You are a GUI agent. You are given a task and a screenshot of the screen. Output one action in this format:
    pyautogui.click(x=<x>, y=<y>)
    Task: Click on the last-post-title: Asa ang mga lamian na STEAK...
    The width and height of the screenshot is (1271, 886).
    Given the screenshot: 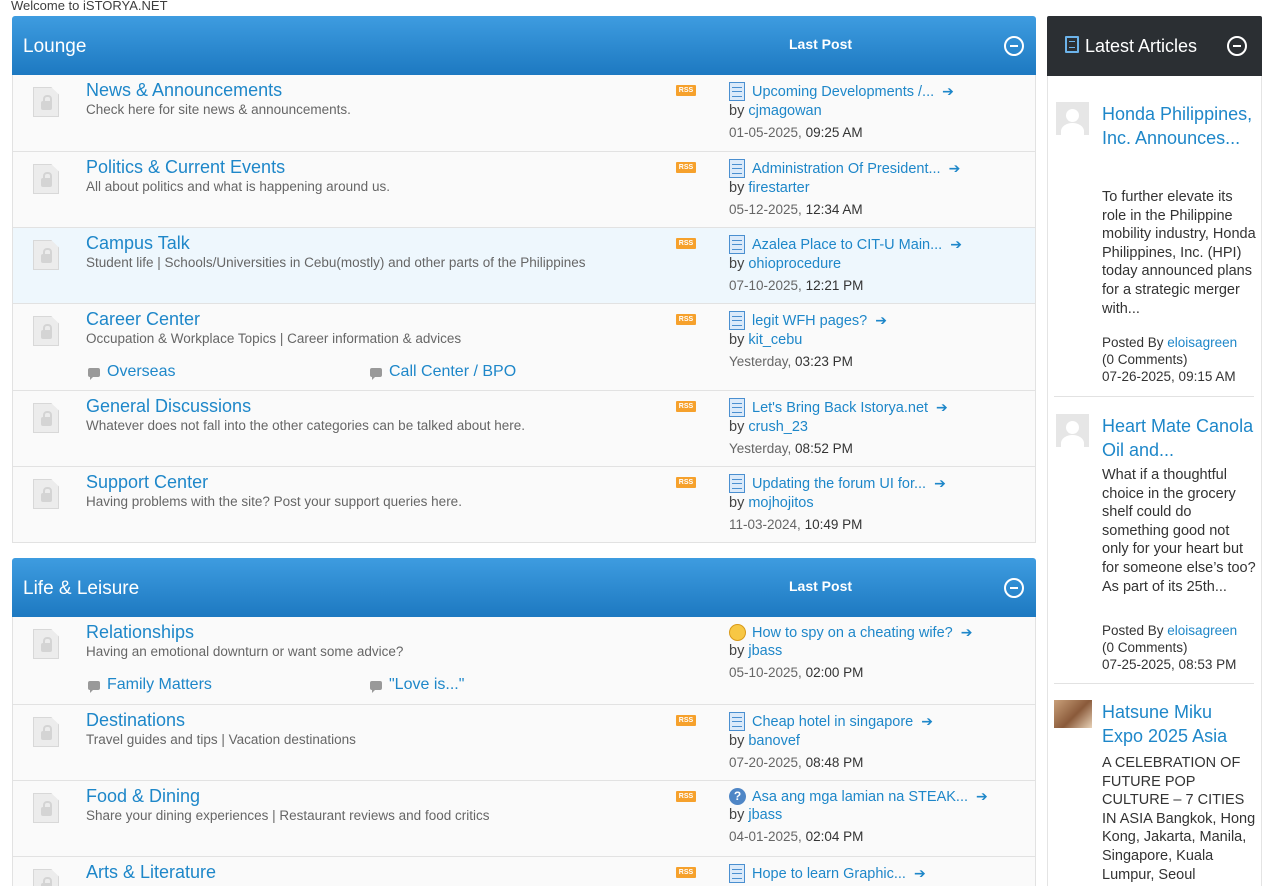 What is the action you would take?
    pyautogui.click(x=860, y=797)
    